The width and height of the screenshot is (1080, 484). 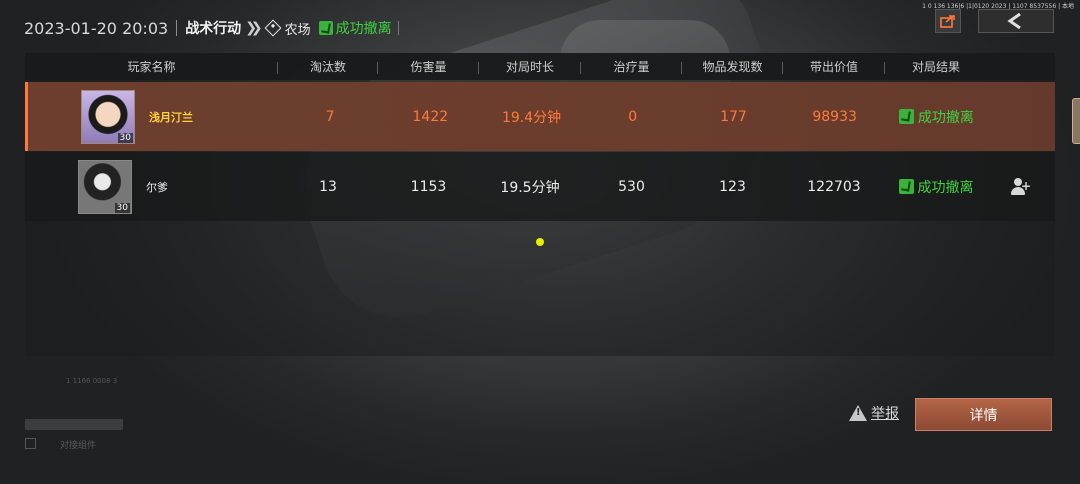 I want to click on warning-icon, so click(x=858, y=413).